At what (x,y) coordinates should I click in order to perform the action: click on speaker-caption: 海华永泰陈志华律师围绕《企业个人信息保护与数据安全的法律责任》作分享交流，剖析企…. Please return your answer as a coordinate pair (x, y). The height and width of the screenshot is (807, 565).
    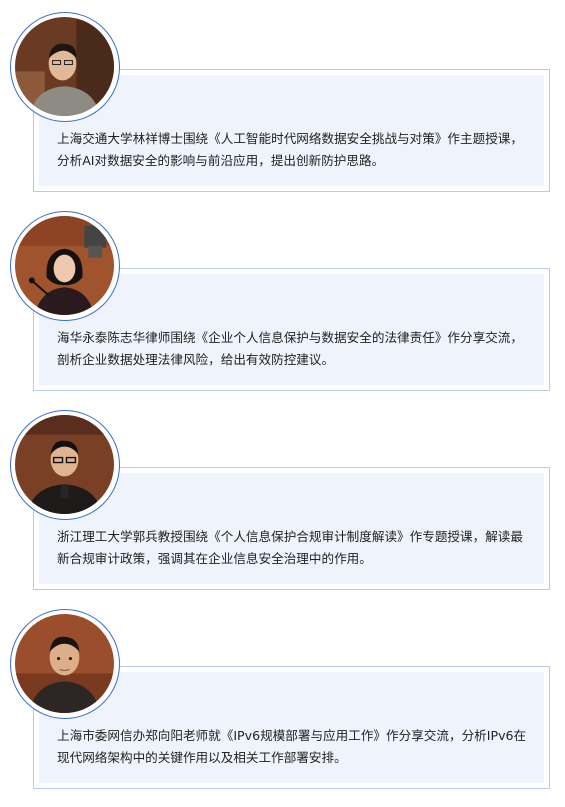
    Looking at the image, I should click on (290, 348).